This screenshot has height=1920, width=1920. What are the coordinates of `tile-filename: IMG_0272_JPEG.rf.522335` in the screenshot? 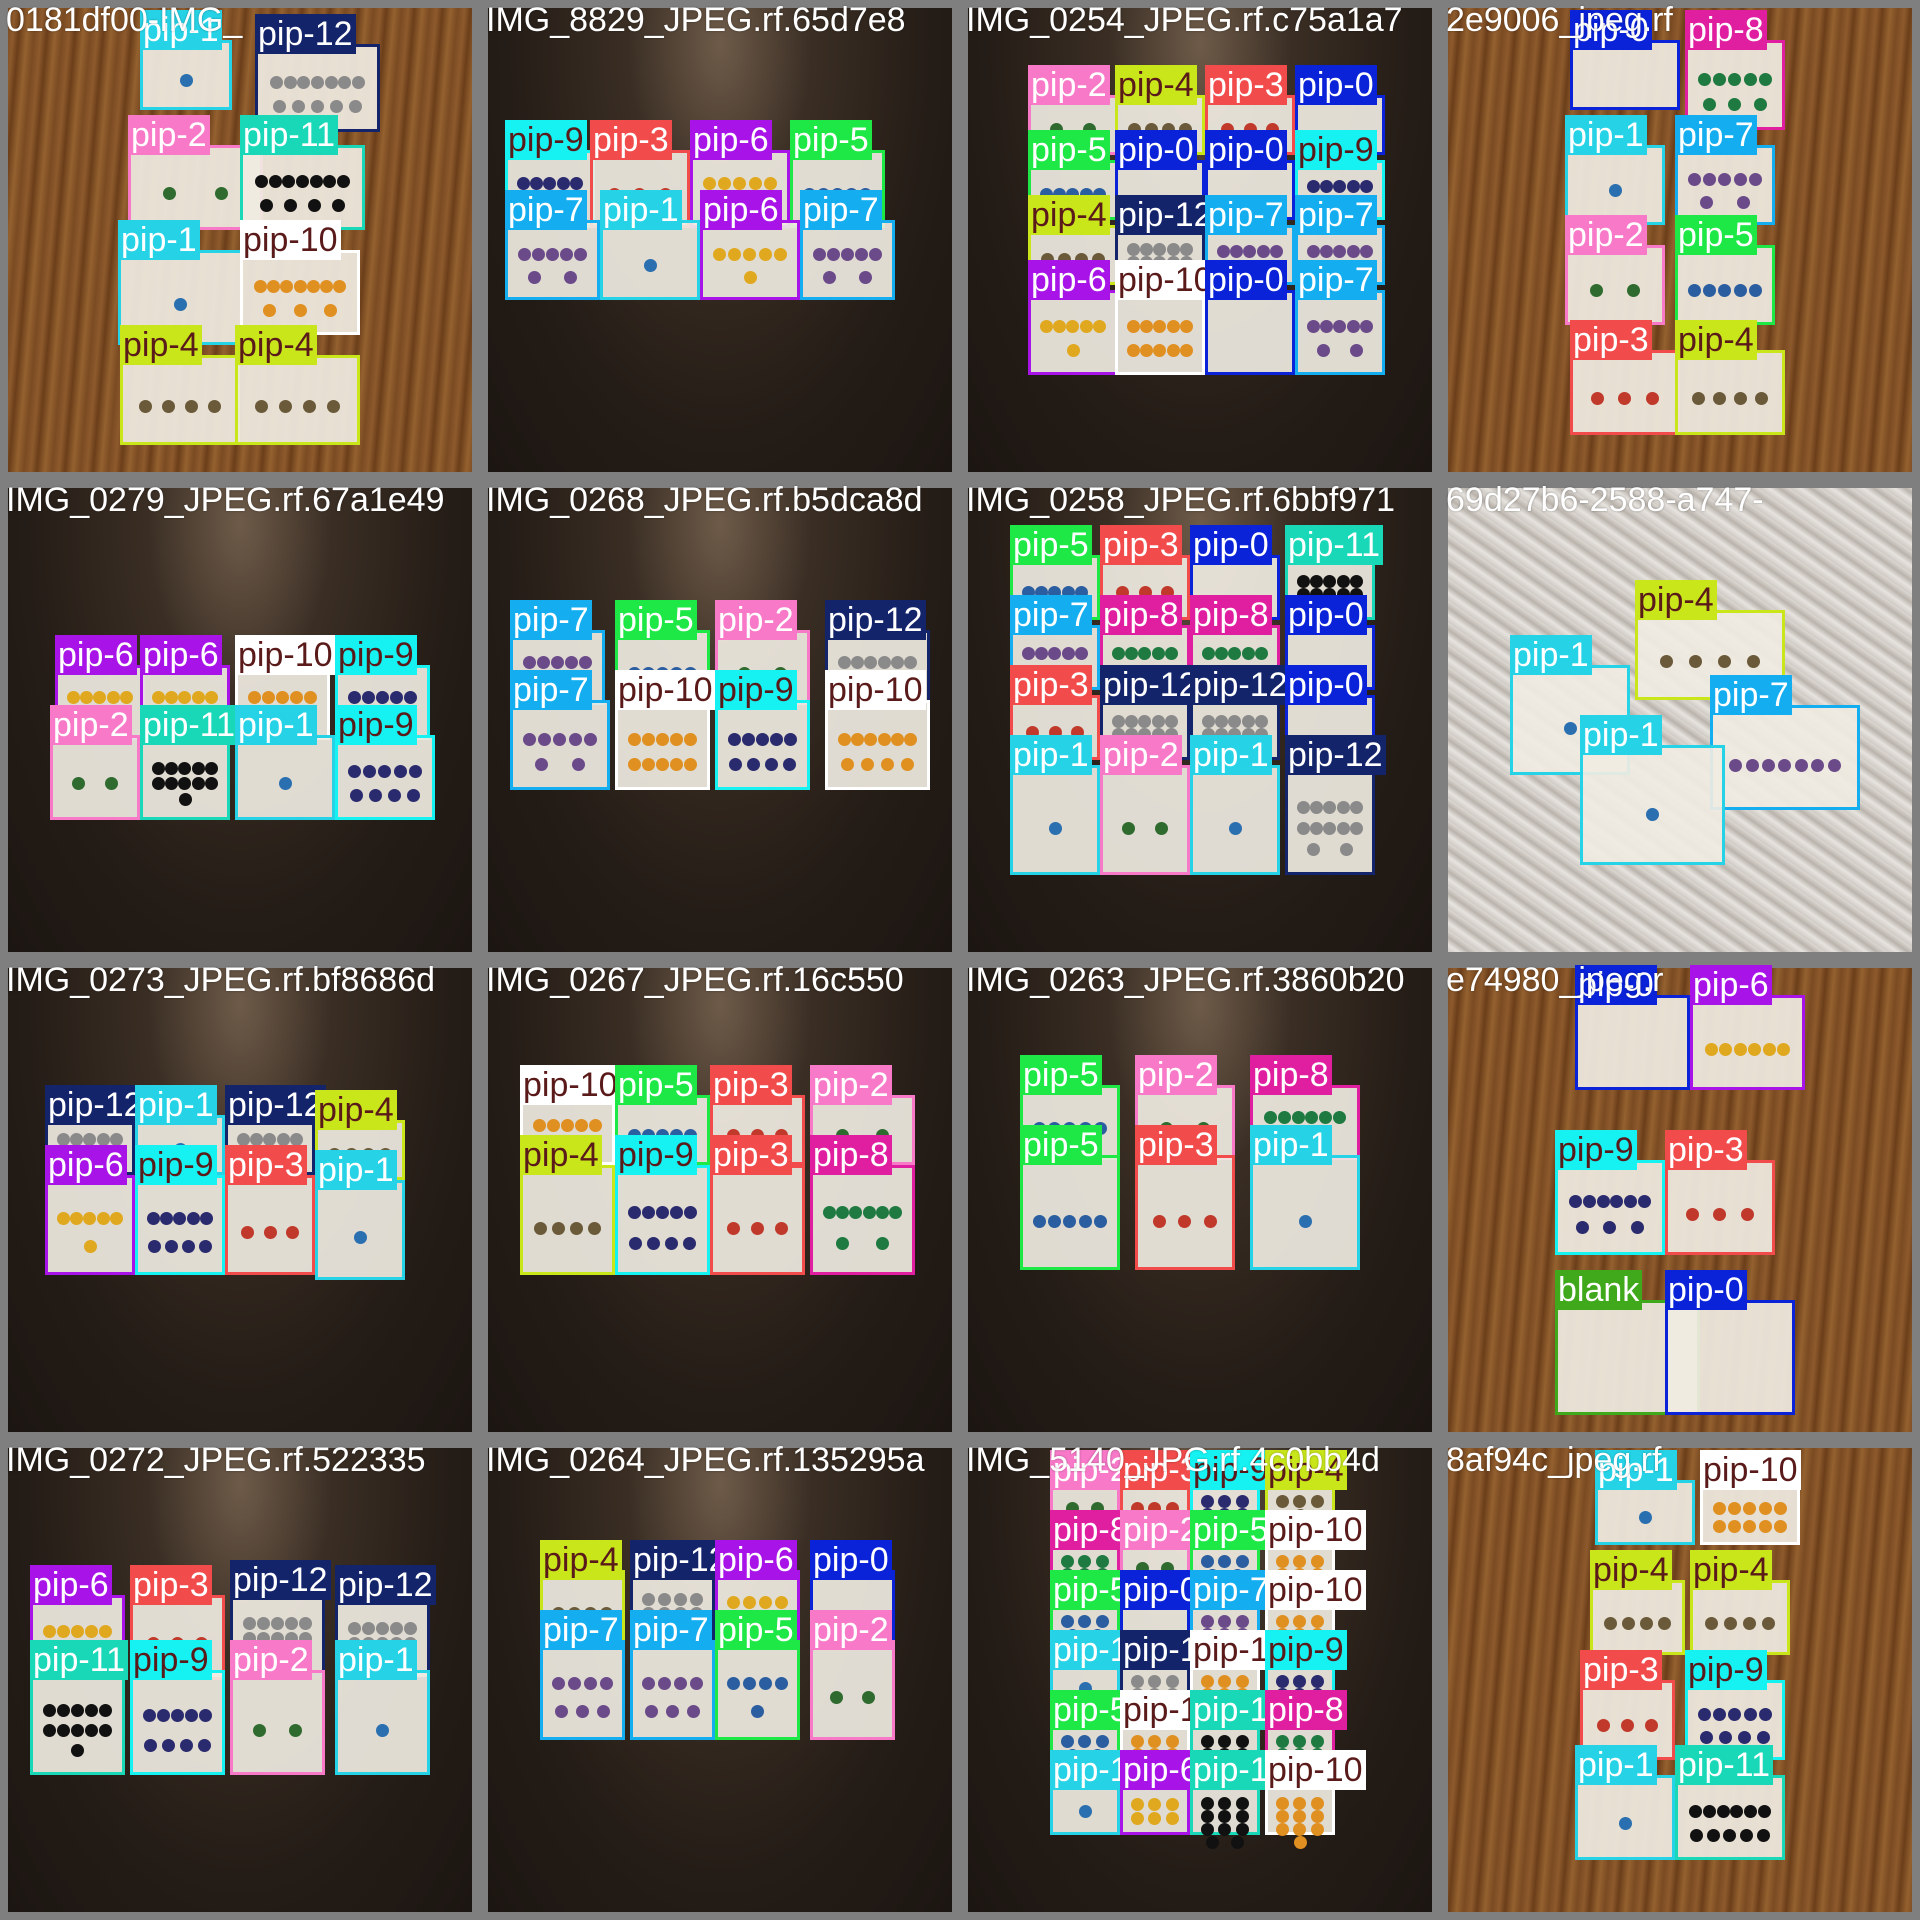 It's located at (216, 1460).